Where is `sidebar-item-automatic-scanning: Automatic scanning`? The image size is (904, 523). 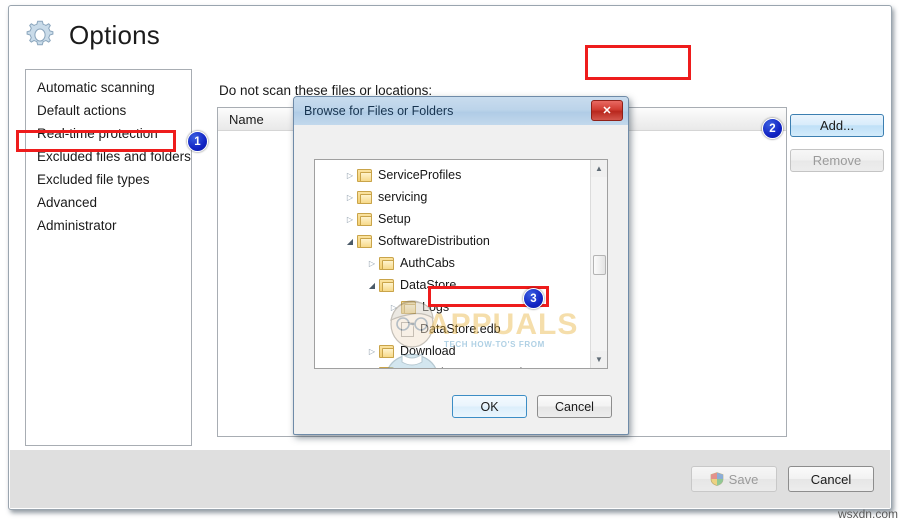 sidebar-item-automatic-scanning: Automatic scanning is located at coordinates (108, 87).